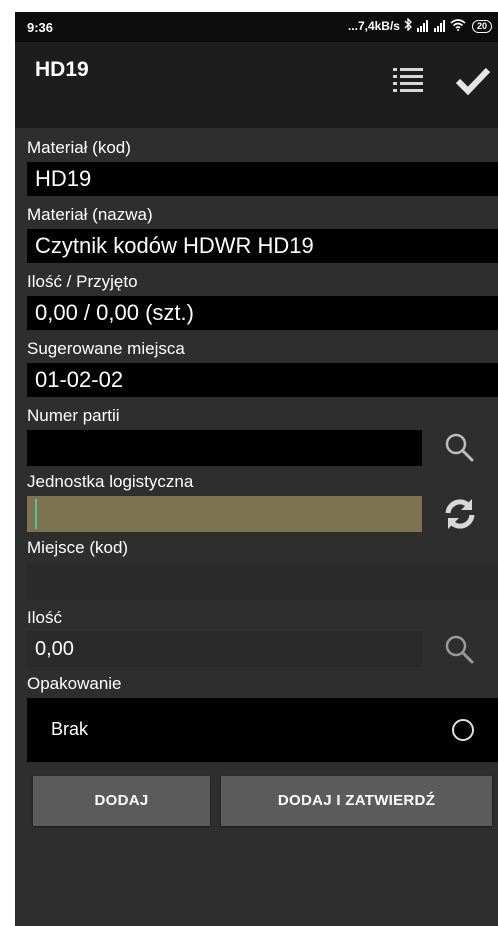 This screenshot has height=926, width=498. Describe the element at coordinates (481, 26) in the screenshot. I see `battery-icon: 20` at that location.